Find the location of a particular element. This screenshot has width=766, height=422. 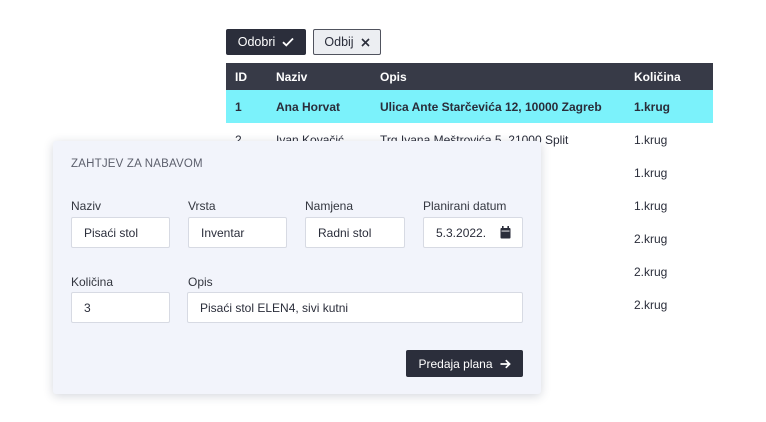

row-naziv: Ana Horvat is located at coordinates (308, 106).